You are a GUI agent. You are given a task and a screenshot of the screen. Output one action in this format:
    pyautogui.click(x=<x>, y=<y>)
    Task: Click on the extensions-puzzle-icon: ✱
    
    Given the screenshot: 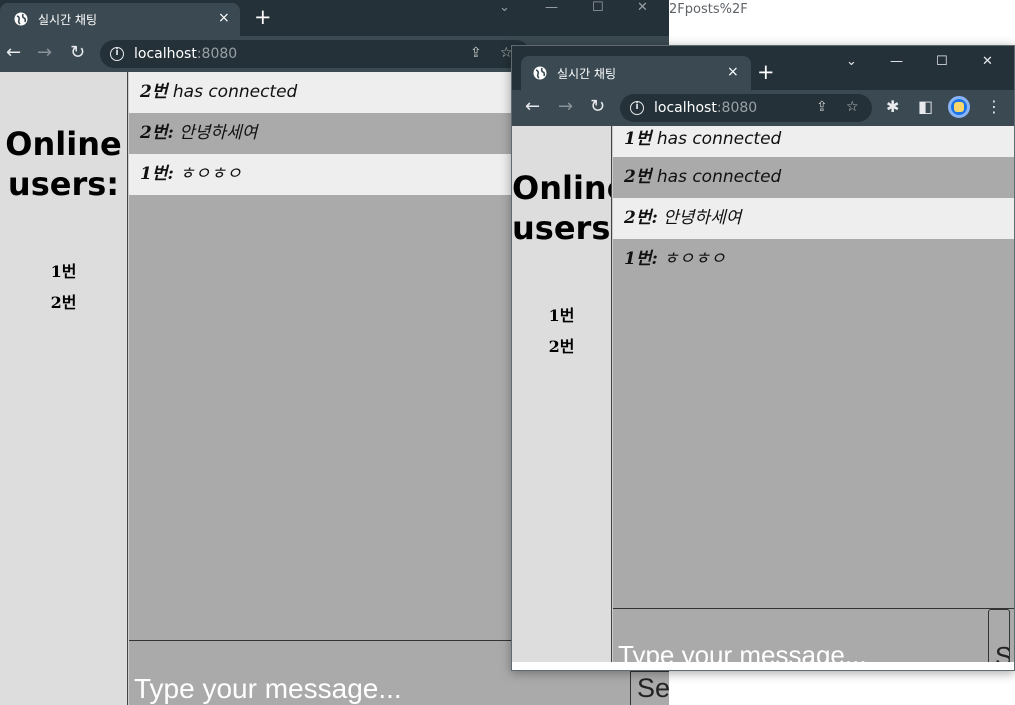 What is the action you would take?
    pyautogui.click(x=892, y=107)
    